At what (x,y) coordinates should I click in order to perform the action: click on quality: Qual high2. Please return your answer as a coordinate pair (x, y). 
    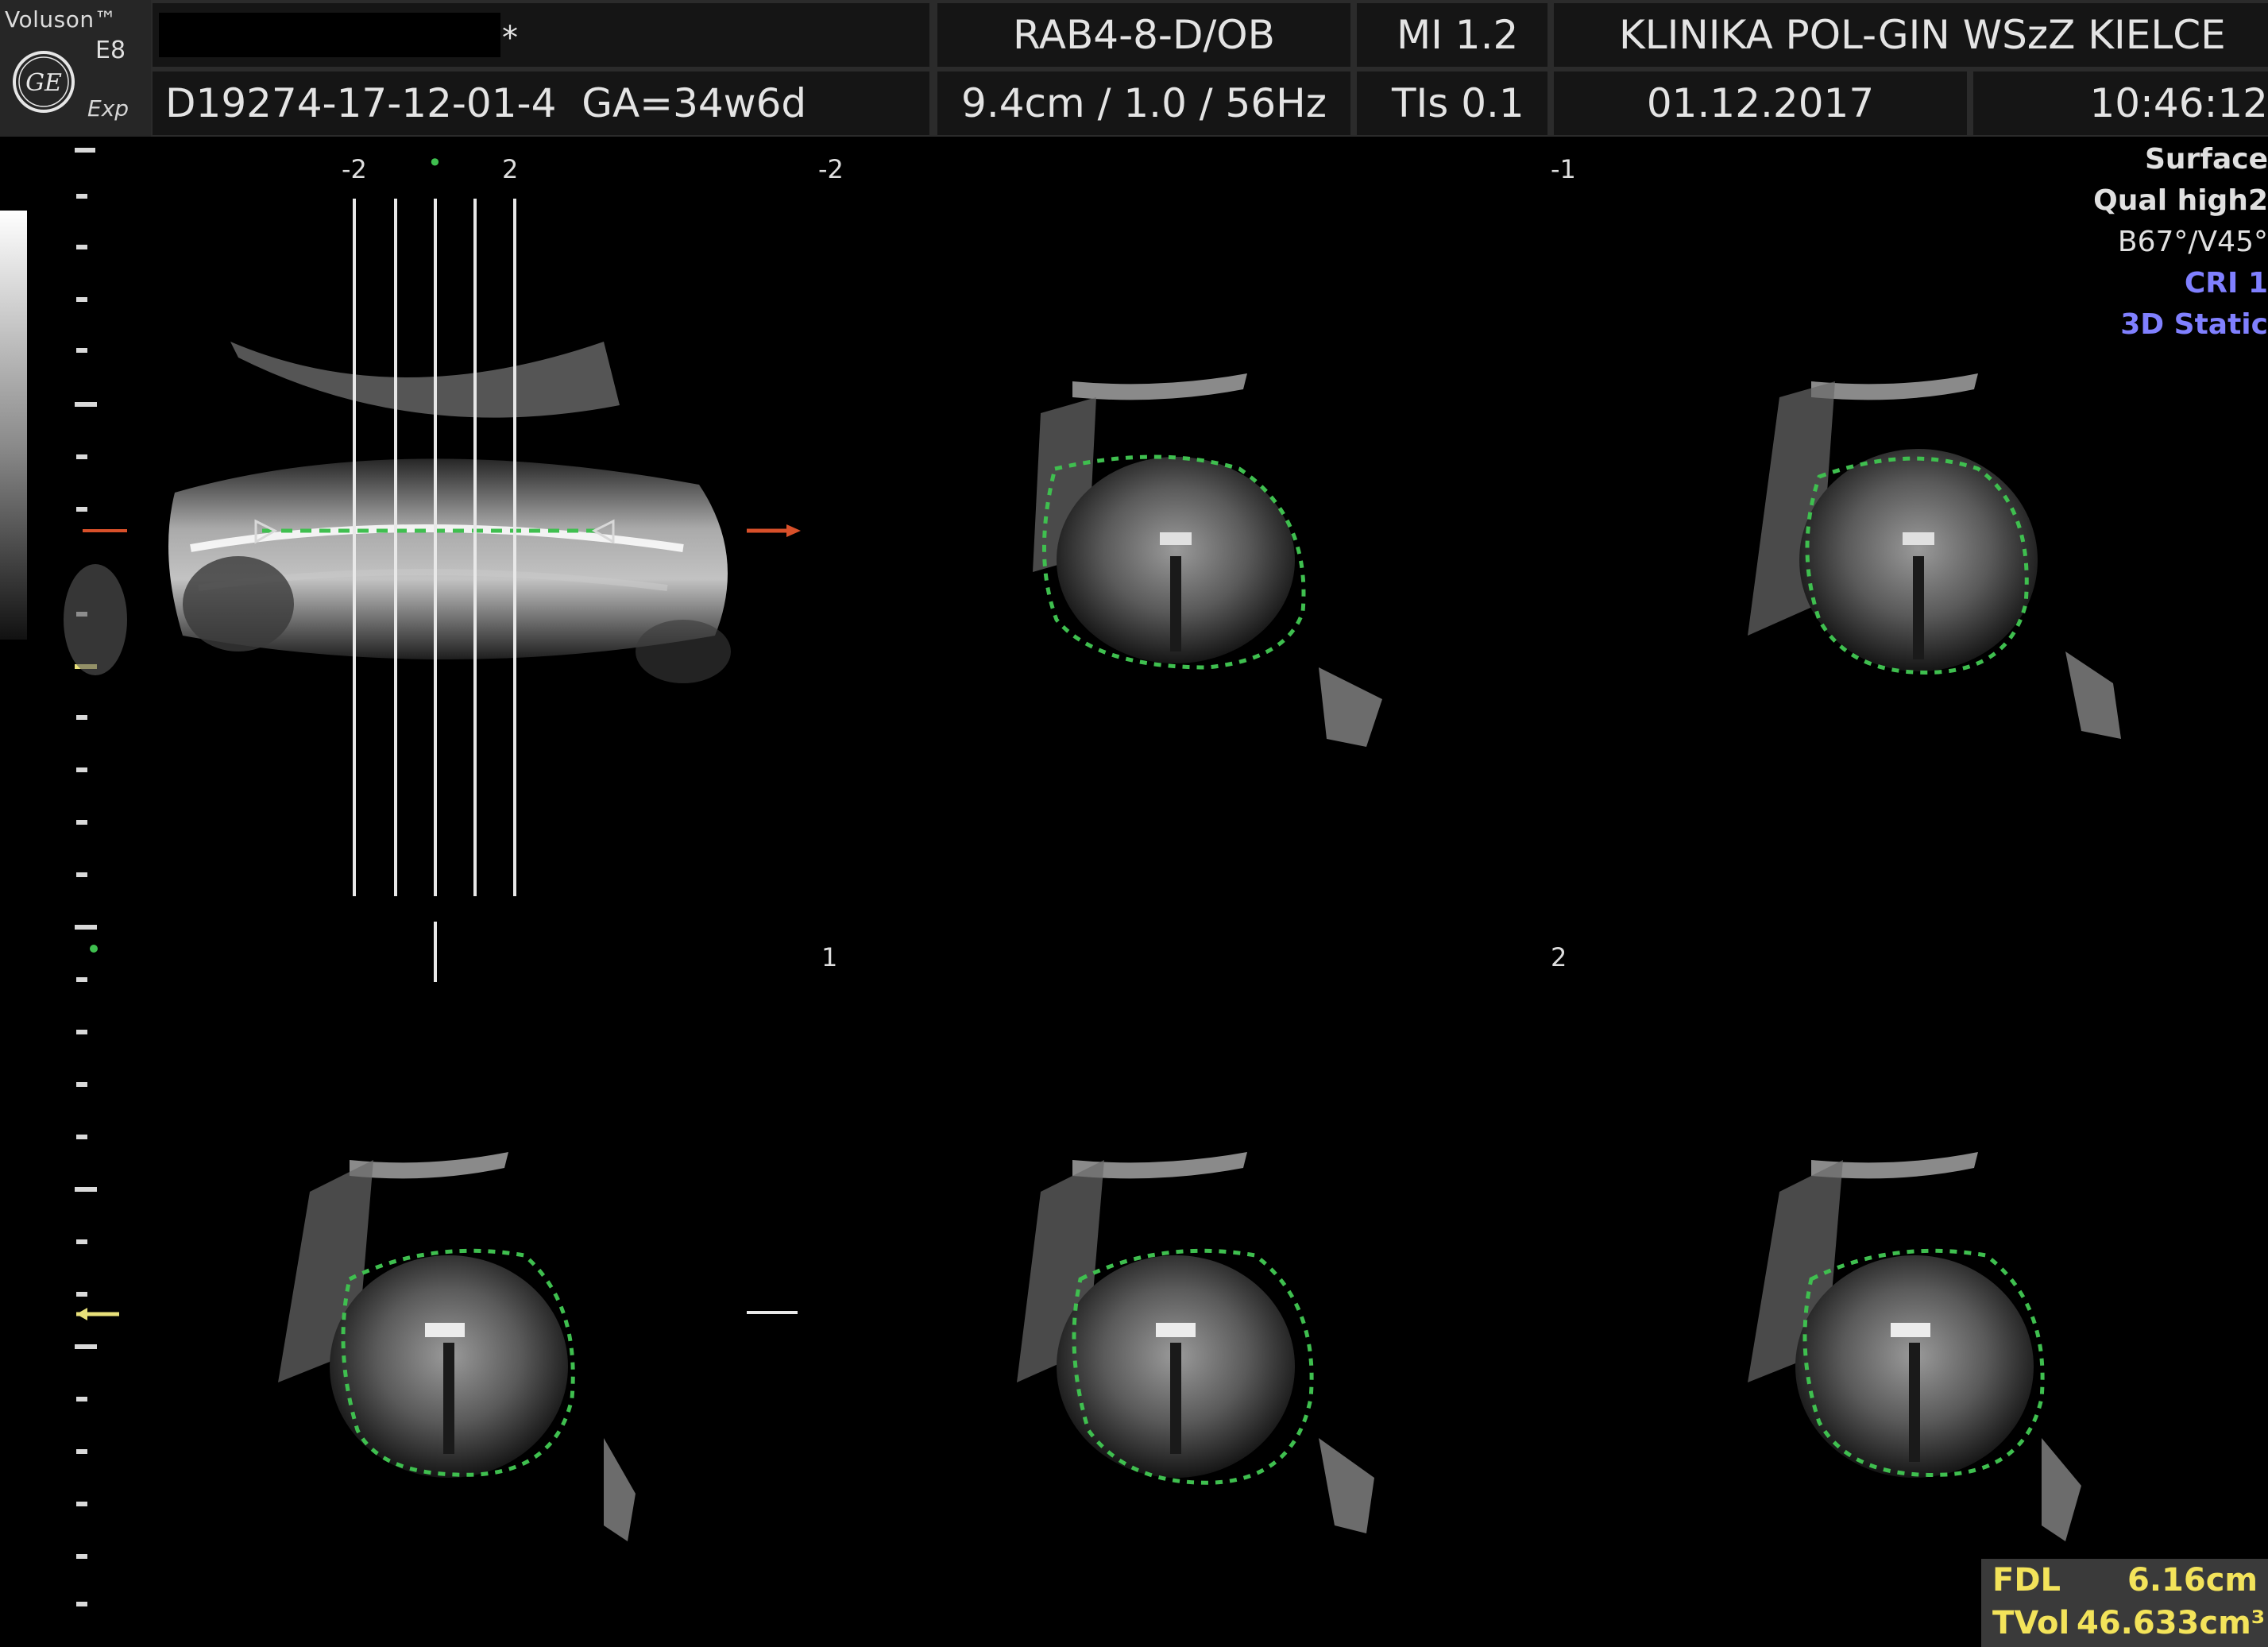
    Looking at the image, I should click on (2180, 200).